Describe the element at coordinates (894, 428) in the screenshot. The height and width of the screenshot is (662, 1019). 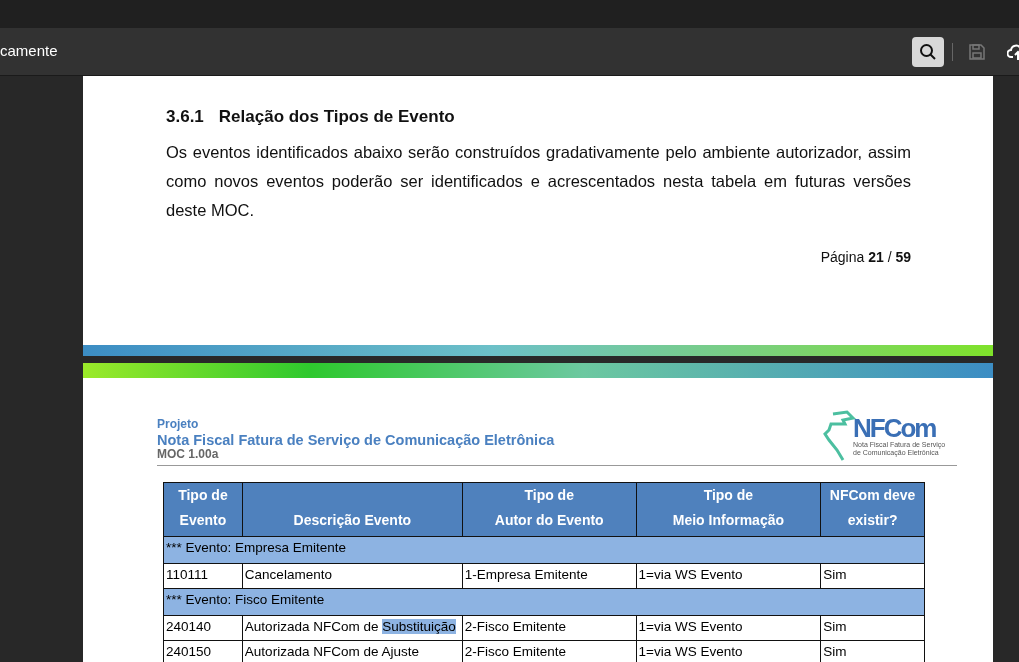
I see `logo-text: NFCom` at that location.